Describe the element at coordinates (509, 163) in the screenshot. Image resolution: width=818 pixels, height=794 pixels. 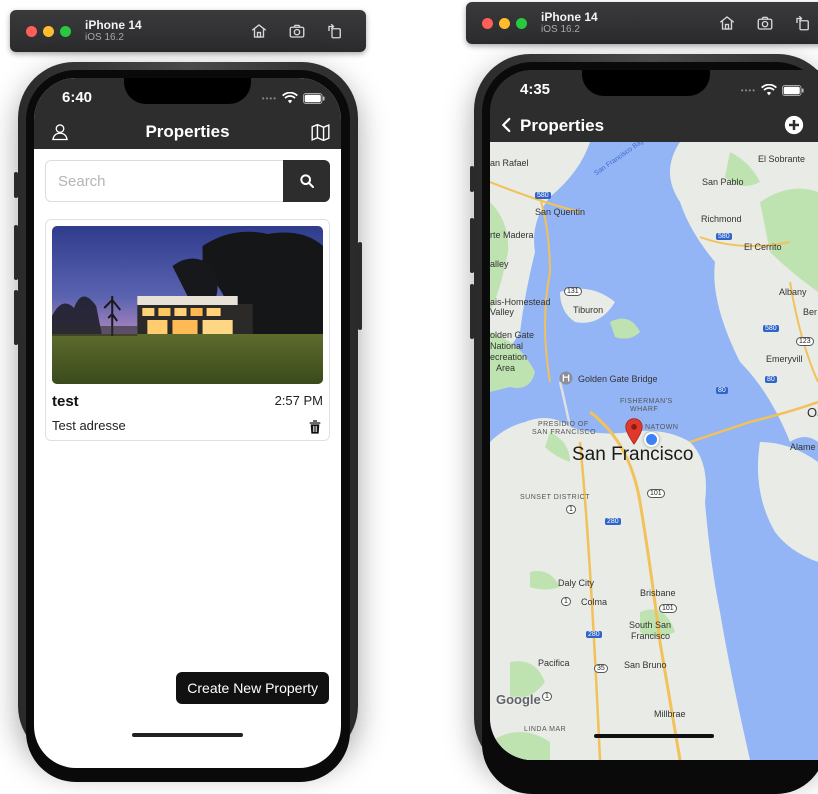
I see `map-label: an Rafael` at that location.